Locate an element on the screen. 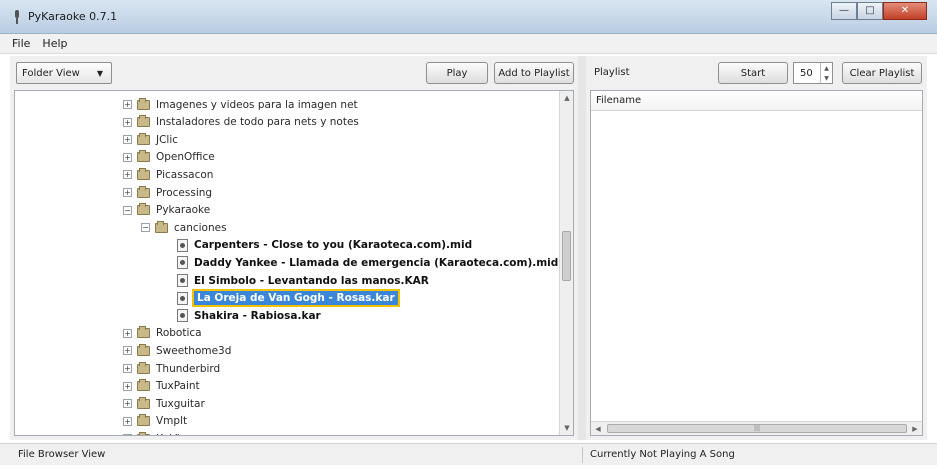  maximize-icon: □ is located at coordinates (870, 10).